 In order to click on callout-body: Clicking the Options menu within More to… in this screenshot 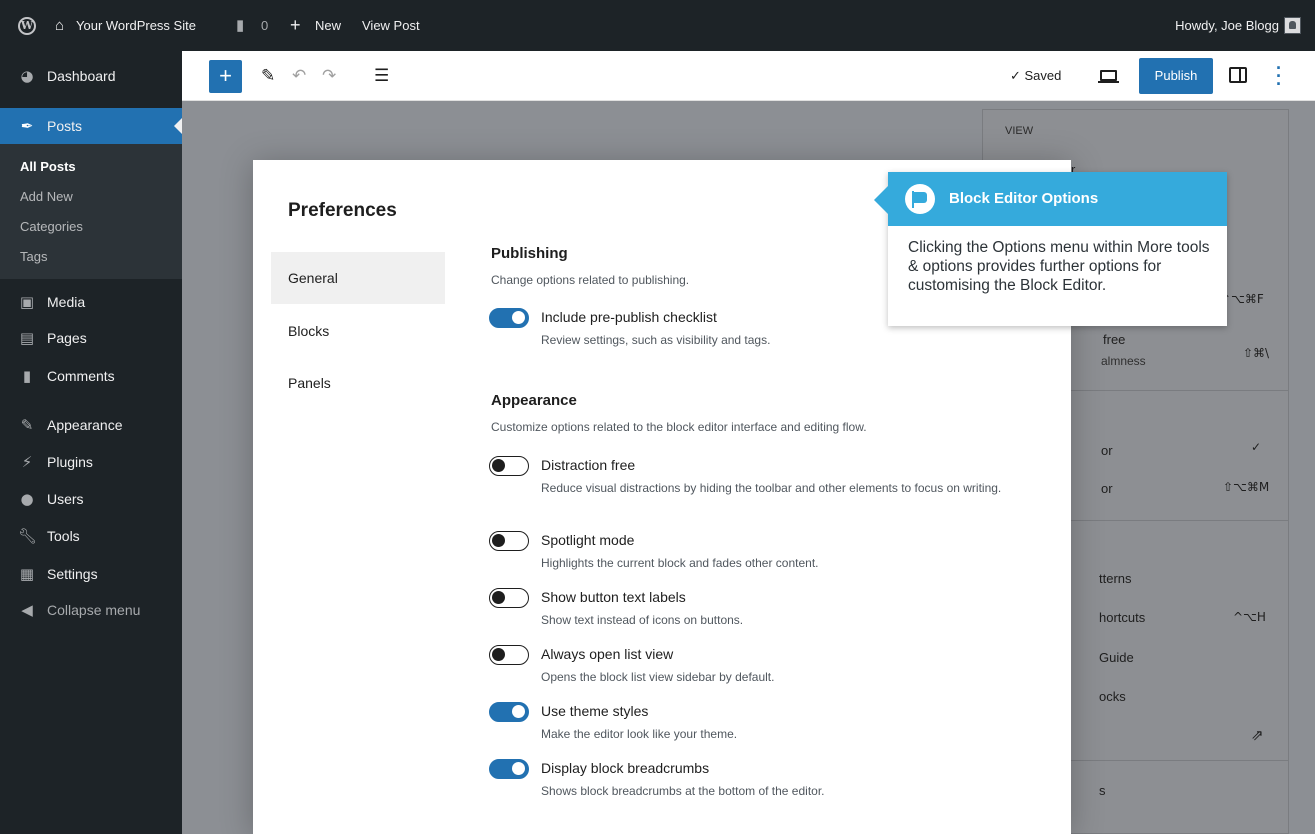, I will do `click(1059, 266)`.